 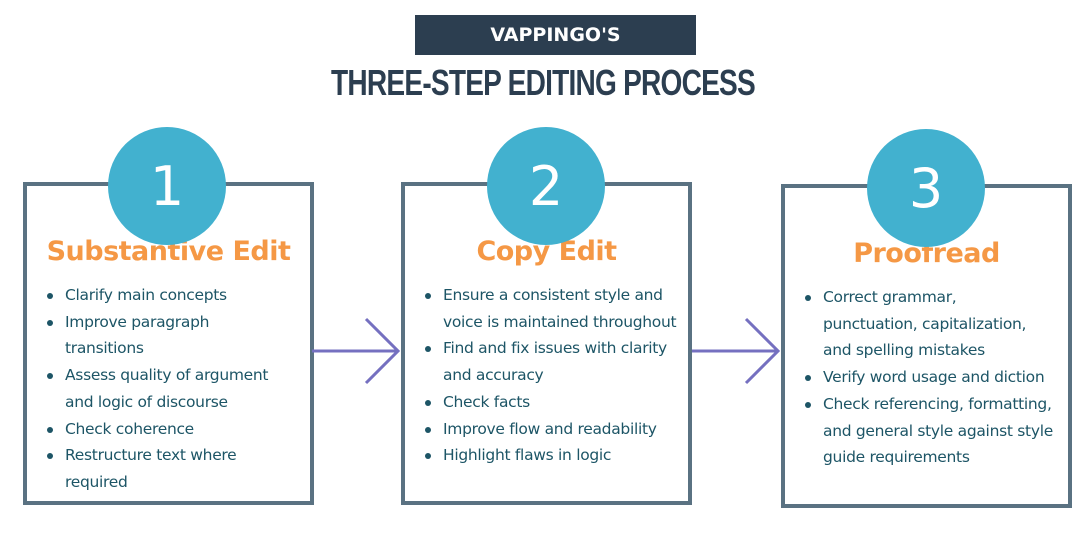 What do you see at coordinates (140, 335) in the screenshot?
I see `list-item: Improve paragraph transitions` at bounding box center [140, 335].